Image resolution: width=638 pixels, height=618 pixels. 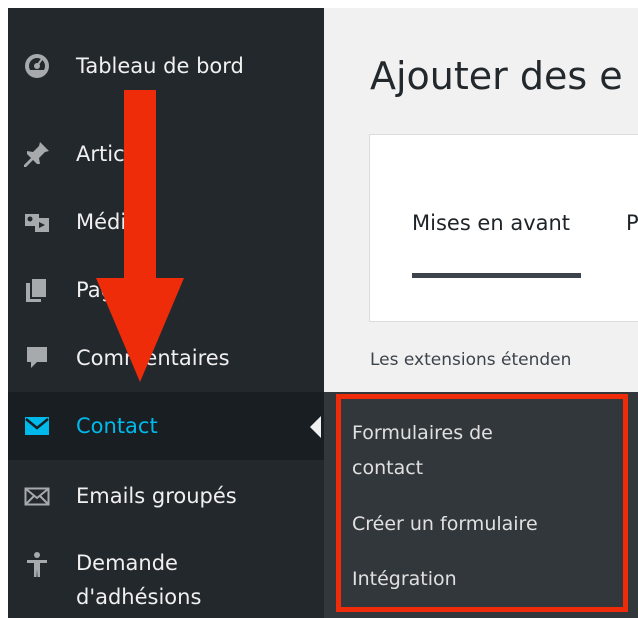 I want to click on comments-icon, so click(x=37, y=358).